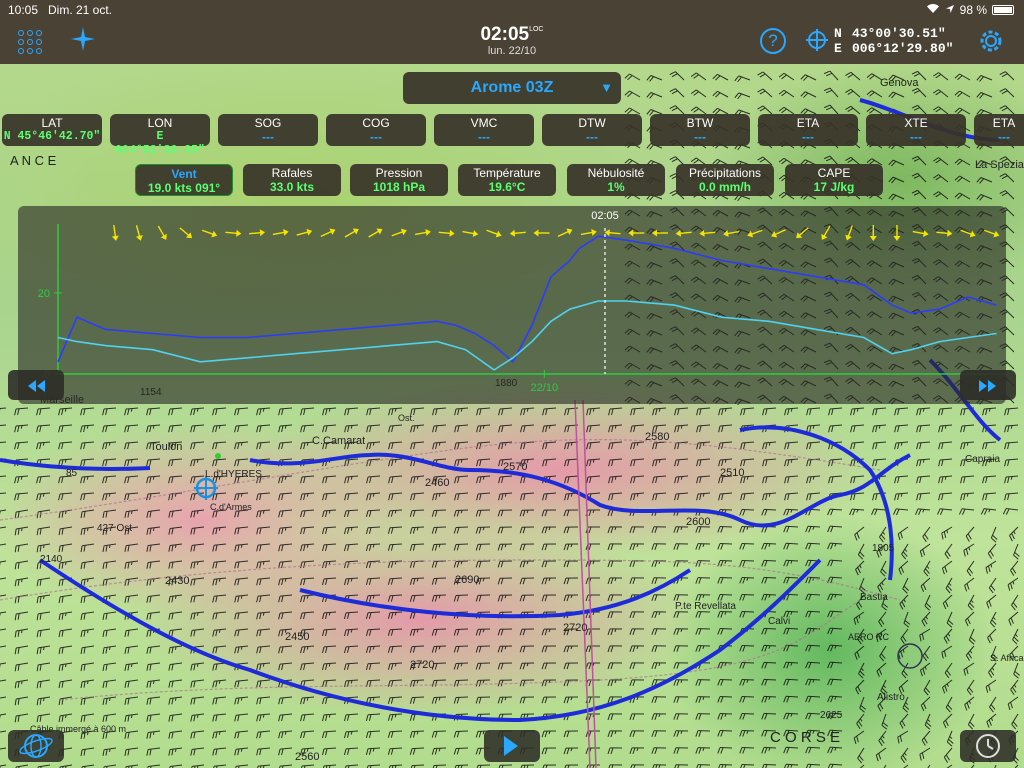 This screenshot has width=1024, height=768. I want to click on globe-icon, so click(36, 746).